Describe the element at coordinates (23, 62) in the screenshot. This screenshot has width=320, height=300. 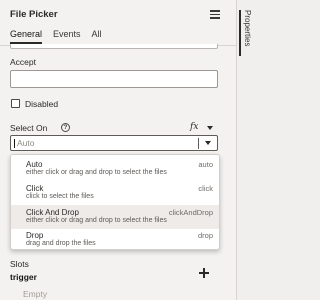
I see `accept-label: Accept` at that location.